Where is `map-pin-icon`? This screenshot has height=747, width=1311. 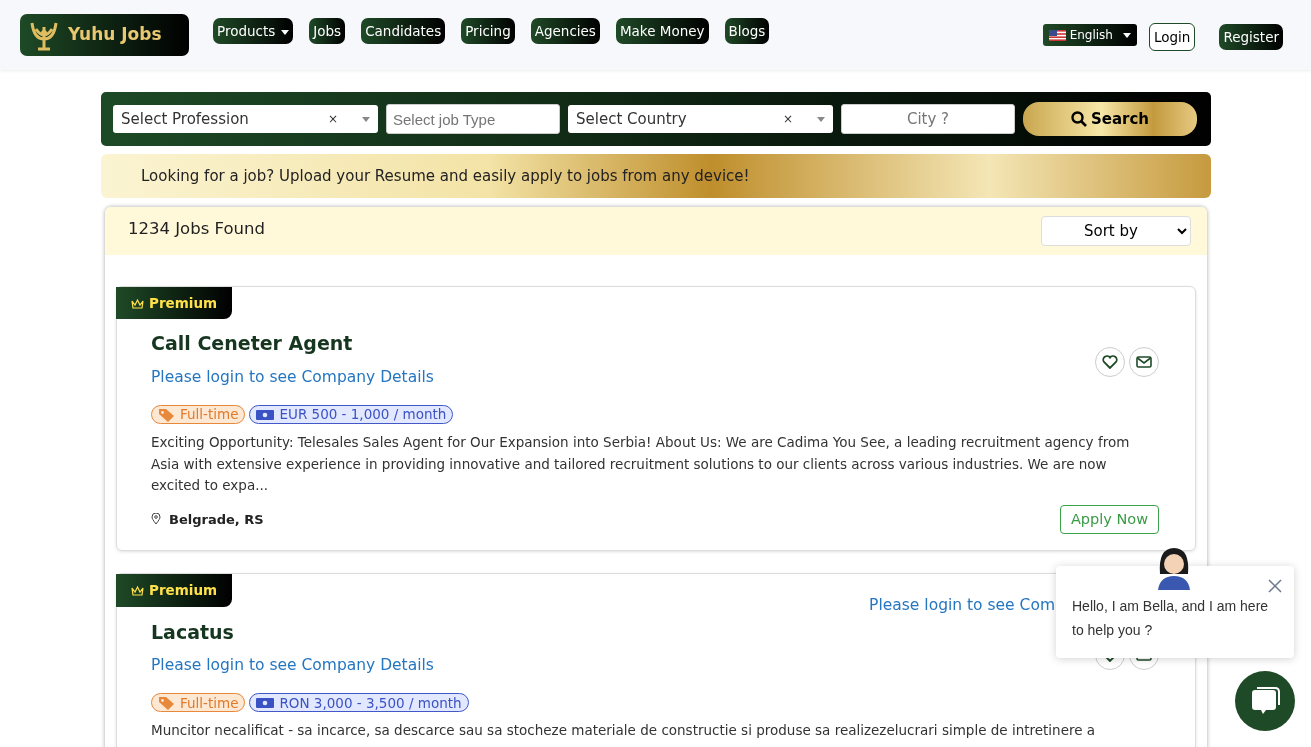 map-pin-icon is located at coordinates (156, 519).